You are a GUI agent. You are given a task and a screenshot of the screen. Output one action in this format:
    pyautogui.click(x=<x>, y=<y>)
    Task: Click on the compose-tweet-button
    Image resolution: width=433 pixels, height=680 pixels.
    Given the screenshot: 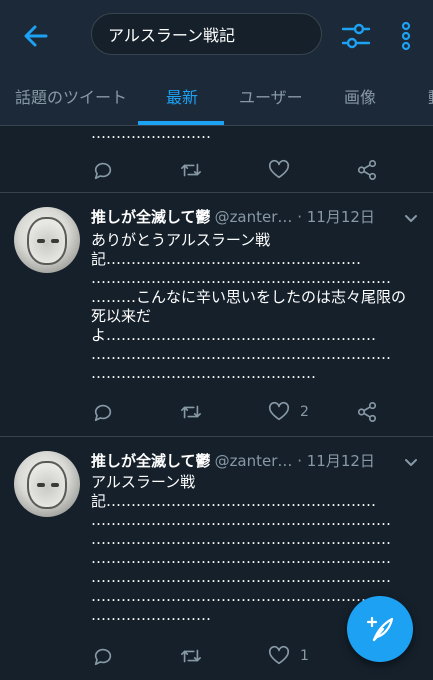 What is the action you would take?
    pyautogui.click(x=380, y=629)
    